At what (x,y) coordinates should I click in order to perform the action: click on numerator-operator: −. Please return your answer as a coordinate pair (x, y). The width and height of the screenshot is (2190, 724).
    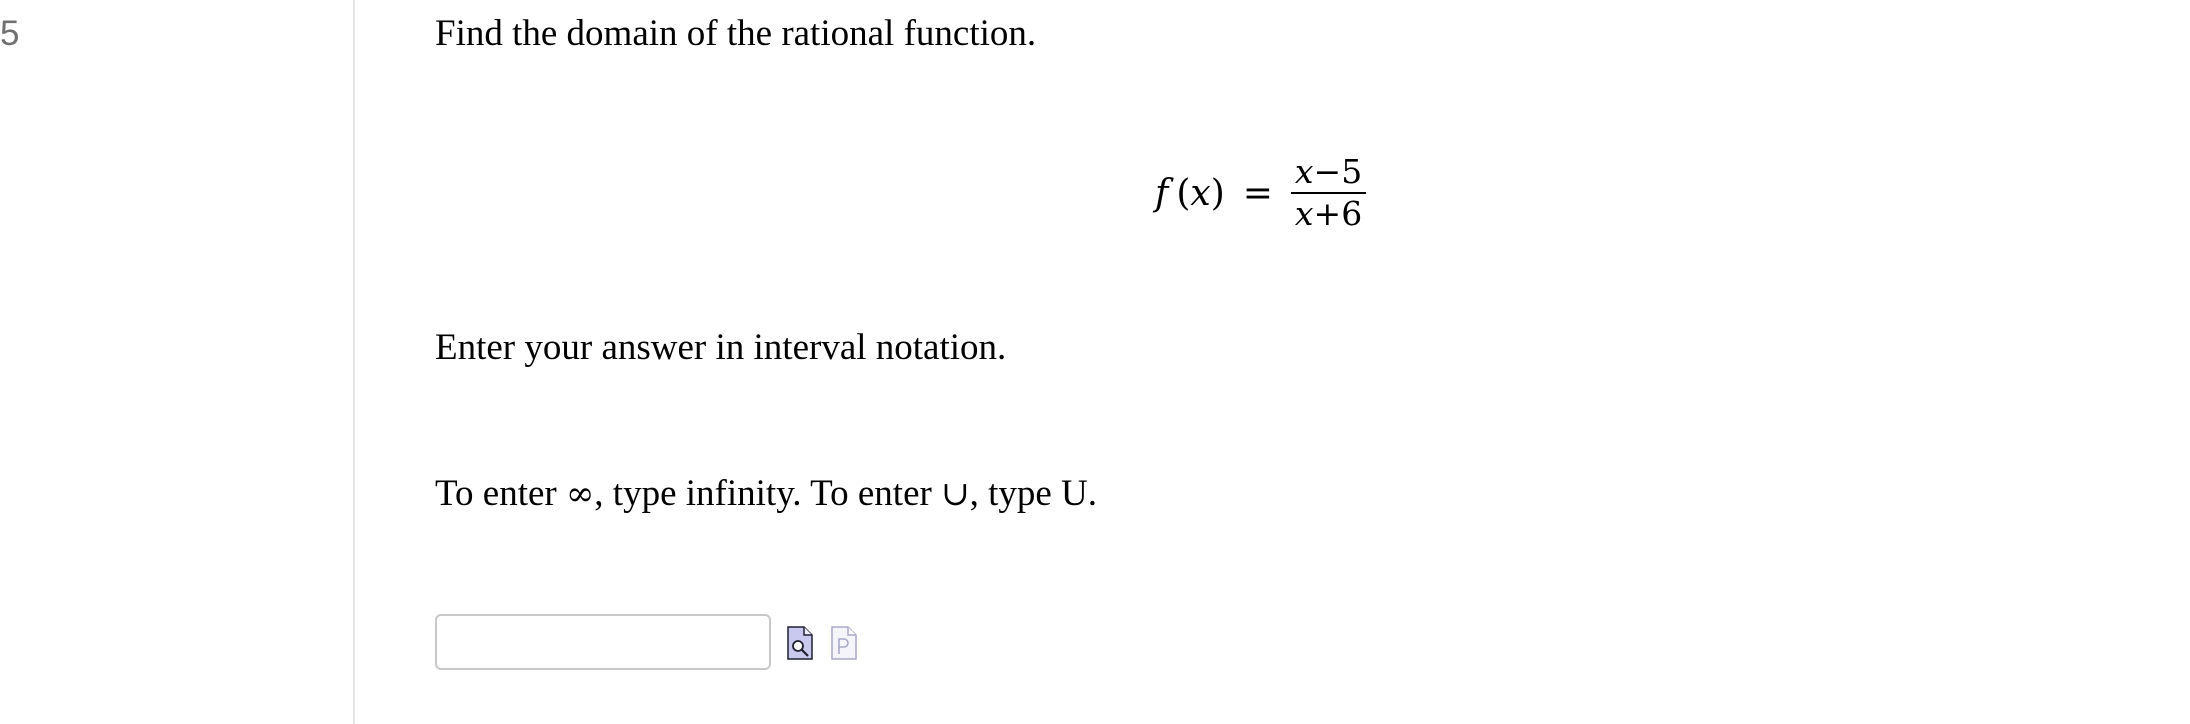
    Looking at the image, I should click on (1327, 171).